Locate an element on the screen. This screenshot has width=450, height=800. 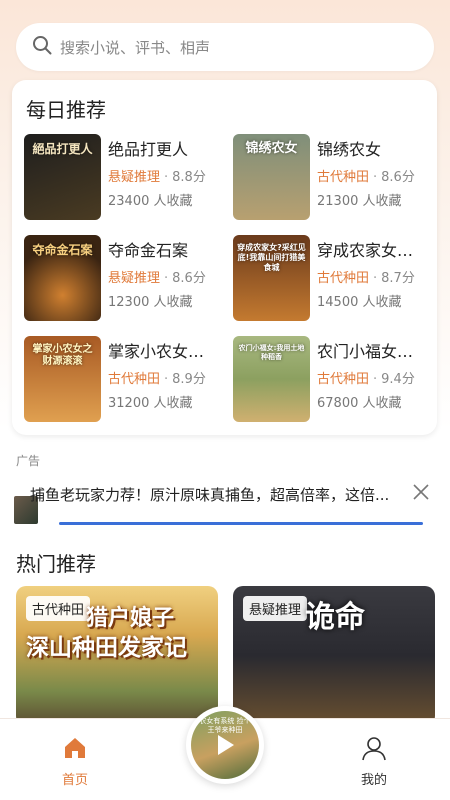
book-cover: 农门小福女:我用土地种稻香 is located at coordinates (271, 379).